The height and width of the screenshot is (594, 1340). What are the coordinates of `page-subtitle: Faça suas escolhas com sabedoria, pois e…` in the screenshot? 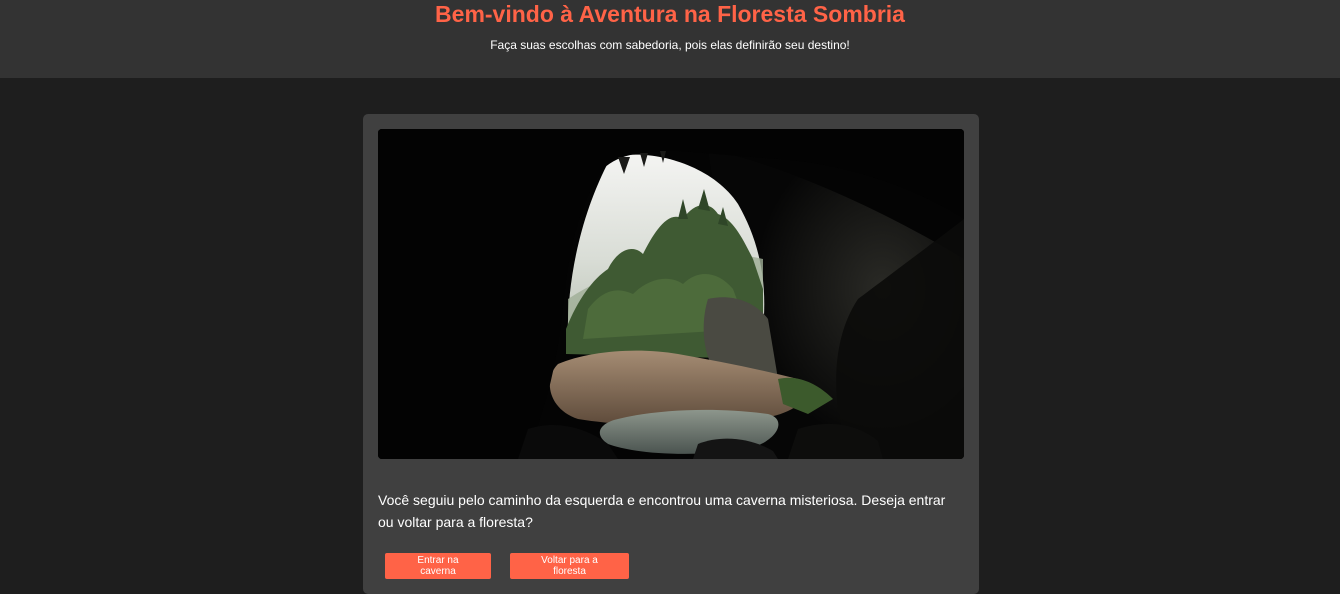 It's located at (670, 45).